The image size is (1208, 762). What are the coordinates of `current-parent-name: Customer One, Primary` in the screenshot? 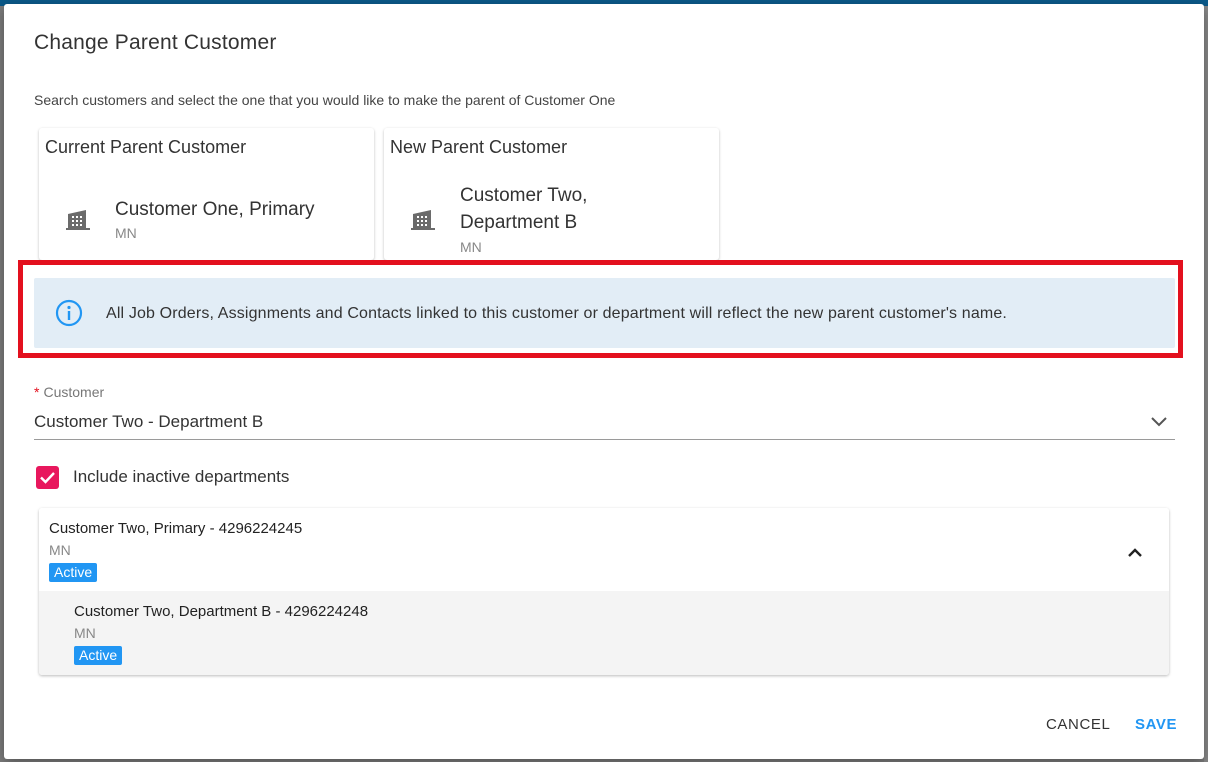 It's located at (215, 209).